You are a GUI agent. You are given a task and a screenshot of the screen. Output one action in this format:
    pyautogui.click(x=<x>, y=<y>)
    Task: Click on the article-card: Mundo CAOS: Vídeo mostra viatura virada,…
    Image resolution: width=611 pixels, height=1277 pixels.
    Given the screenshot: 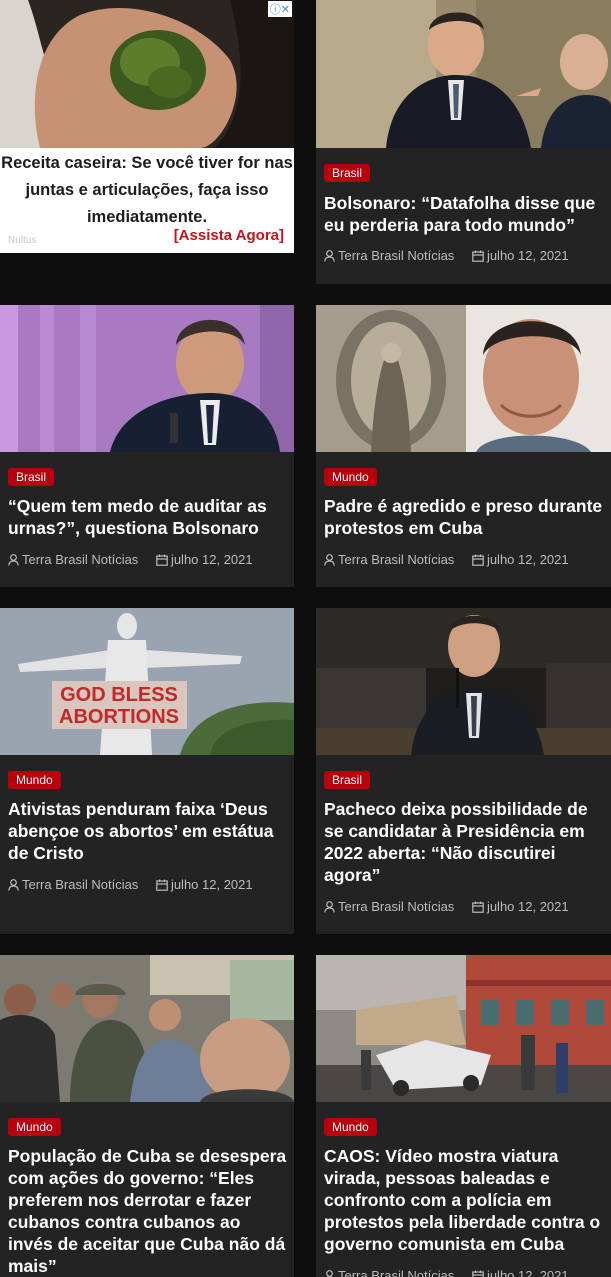 What is the action you would take?
    pyautogui.click(x=463, y=1116)
    